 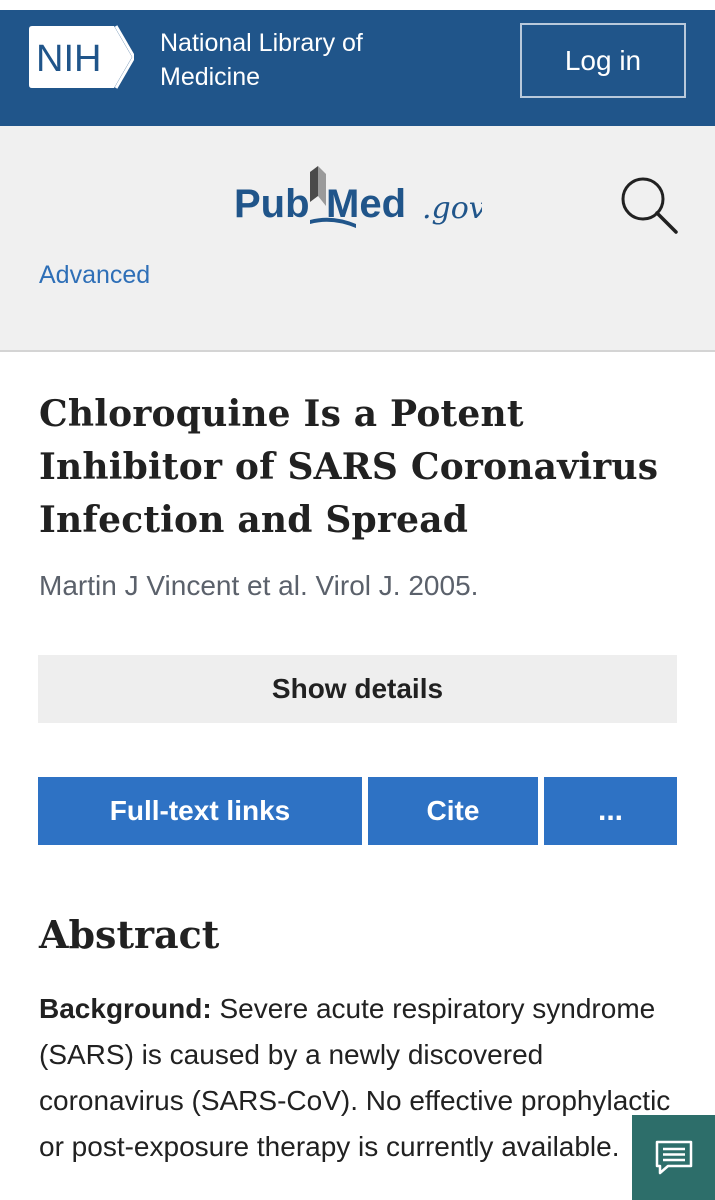 I want to click on cite-button: Cite, so click(x=453, y=811).